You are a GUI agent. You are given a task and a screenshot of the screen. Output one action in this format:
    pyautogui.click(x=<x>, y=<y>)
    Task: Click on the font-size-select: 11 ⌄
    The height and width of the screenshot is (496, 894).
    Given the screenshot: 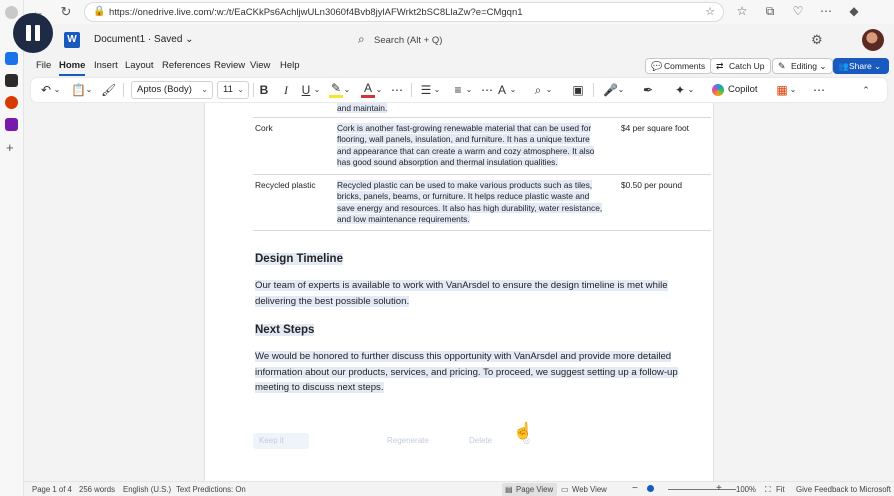 What is the action you would take?
    pyautogui.click(x=233, y=90)
    